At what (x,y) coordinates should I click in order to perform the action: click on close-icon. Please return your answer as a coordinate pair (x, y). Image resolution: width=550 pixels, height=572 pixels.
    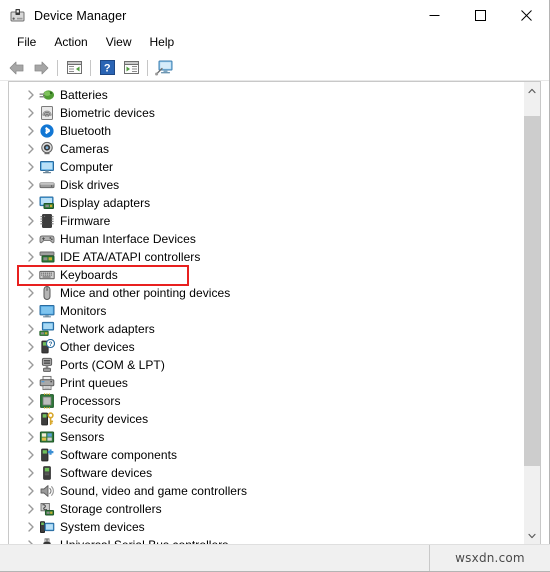
    Looking at the image, I should click on (526, 15).